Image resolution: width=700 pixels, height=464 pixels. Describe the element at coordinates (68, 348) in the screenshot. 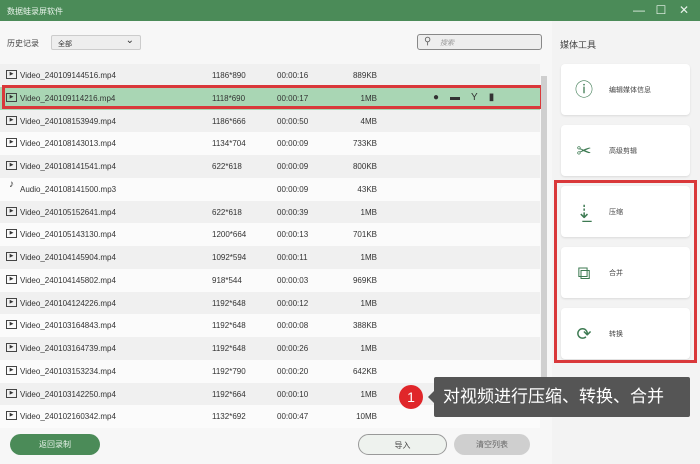

I see `file-name: Video_240103164739.mp4` at that location.